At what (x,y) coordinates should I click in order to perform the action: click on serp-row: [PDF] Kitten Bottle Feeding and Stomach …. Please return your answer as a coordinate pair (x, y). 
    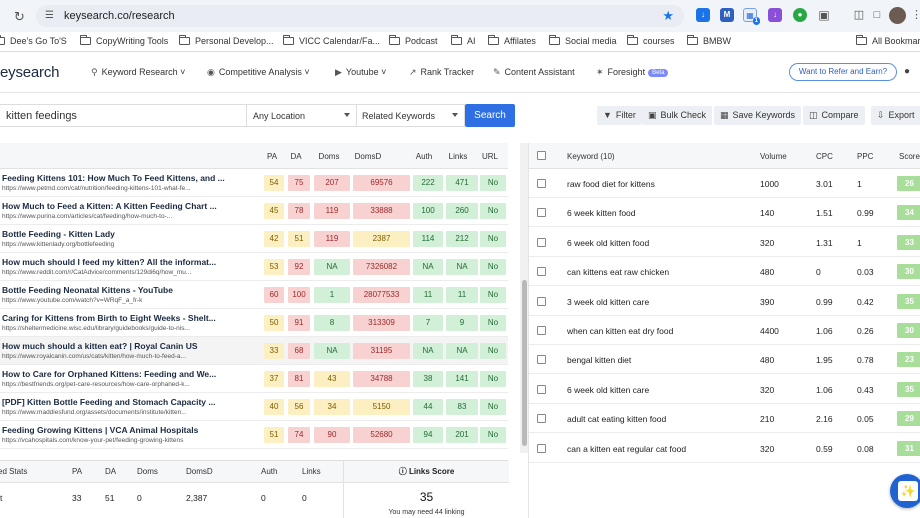
    Looking at the image, I should click on (254, 407).